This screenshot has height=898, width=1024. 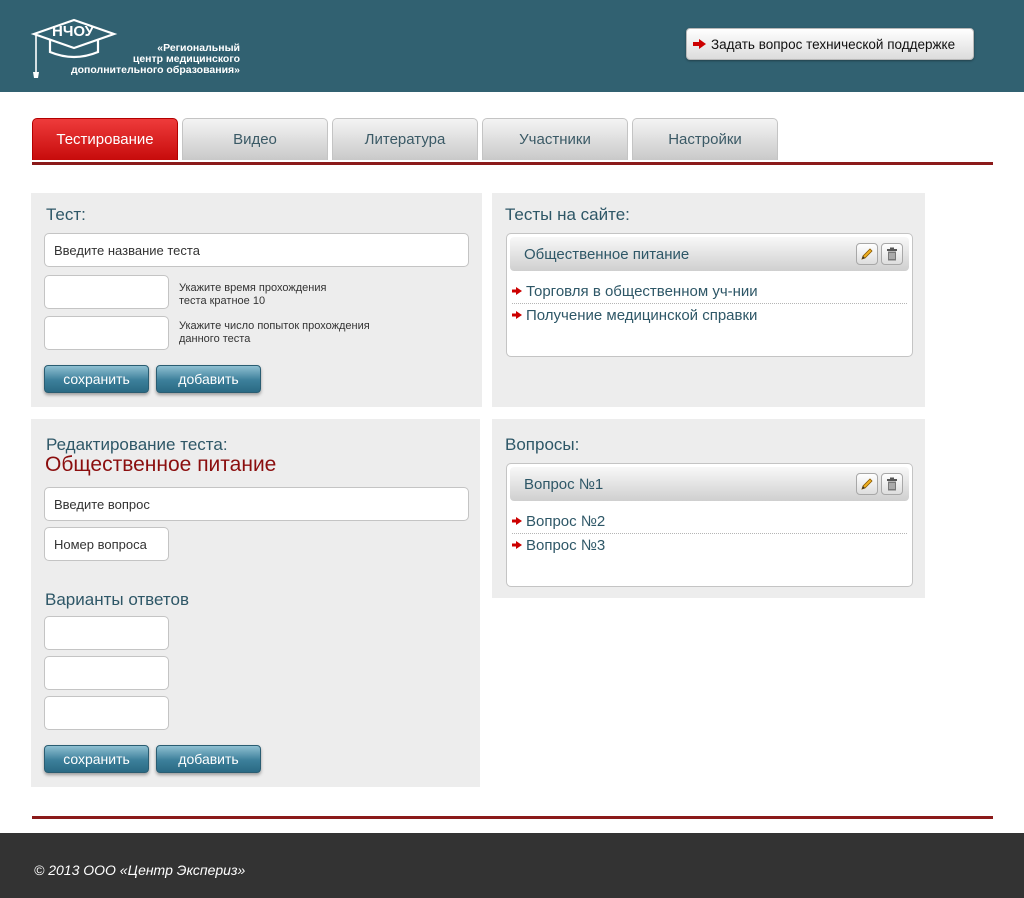 I want to click on test-save-button: сохранить, so click(x=96, y=379).